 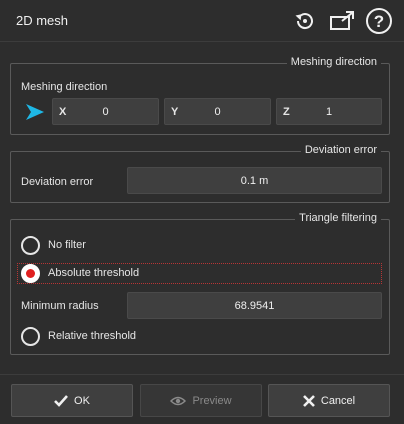 I want to click on x-value: 0, so click(x=105, y=112).